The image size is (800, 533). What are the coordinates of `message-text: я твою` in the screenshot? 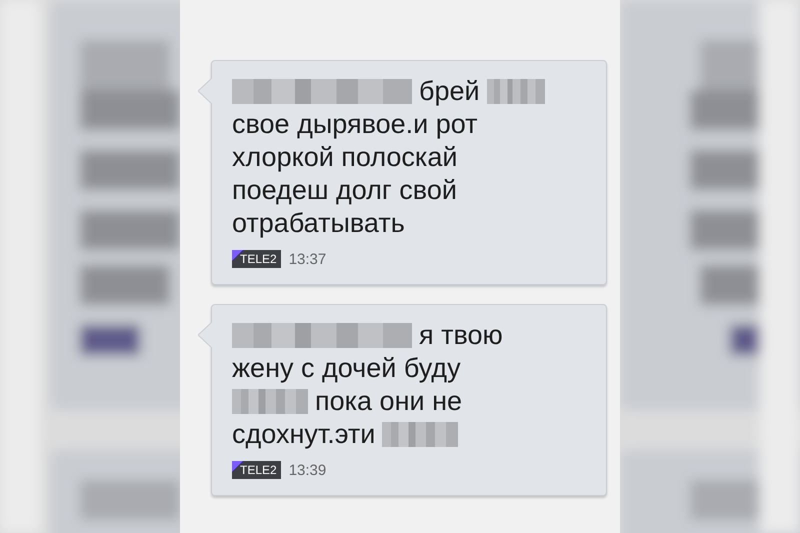 It's located at (461, 335).